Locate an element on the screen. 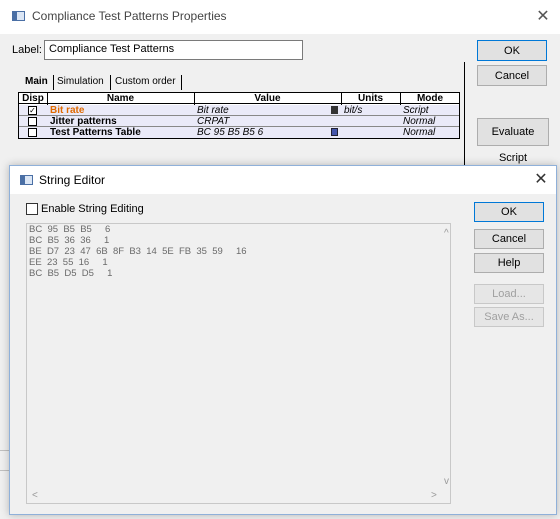  row-name: Test Patterns Table is located at coordinates (95, 132).